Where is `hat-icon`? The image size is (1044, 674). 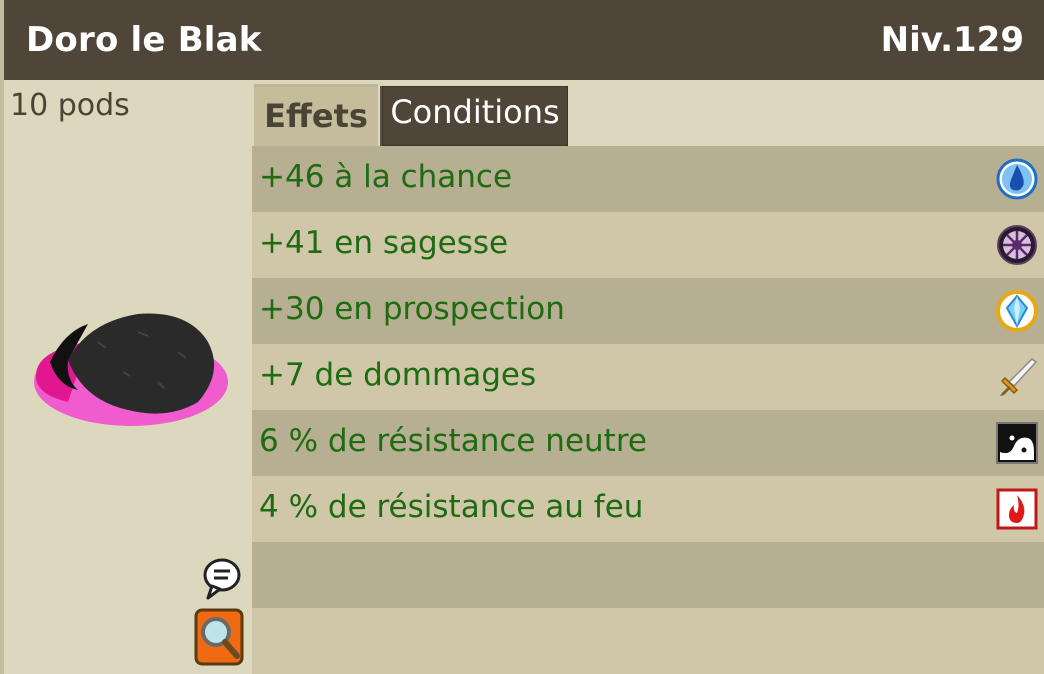 hat-icon is located at coordinates (131, 369).